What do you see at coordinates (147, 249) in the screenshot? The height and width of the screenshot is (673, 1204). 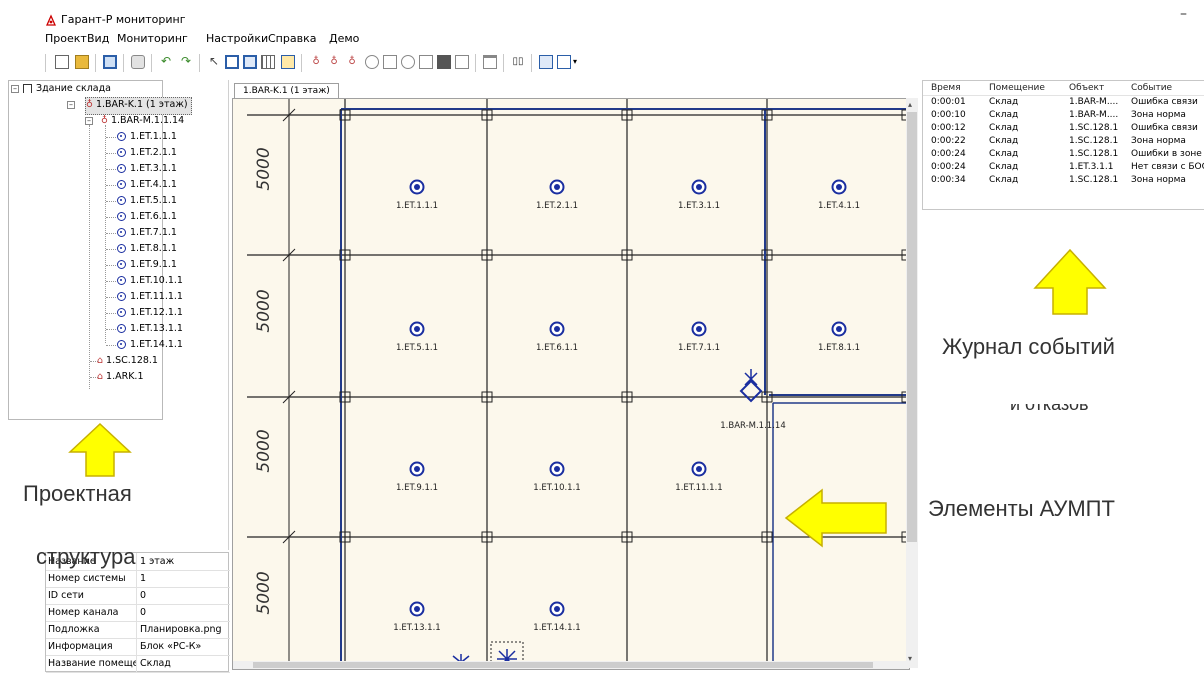 I see `tree-item-detector: 1.ET.8.1.1` at bounding box center [147, 249].